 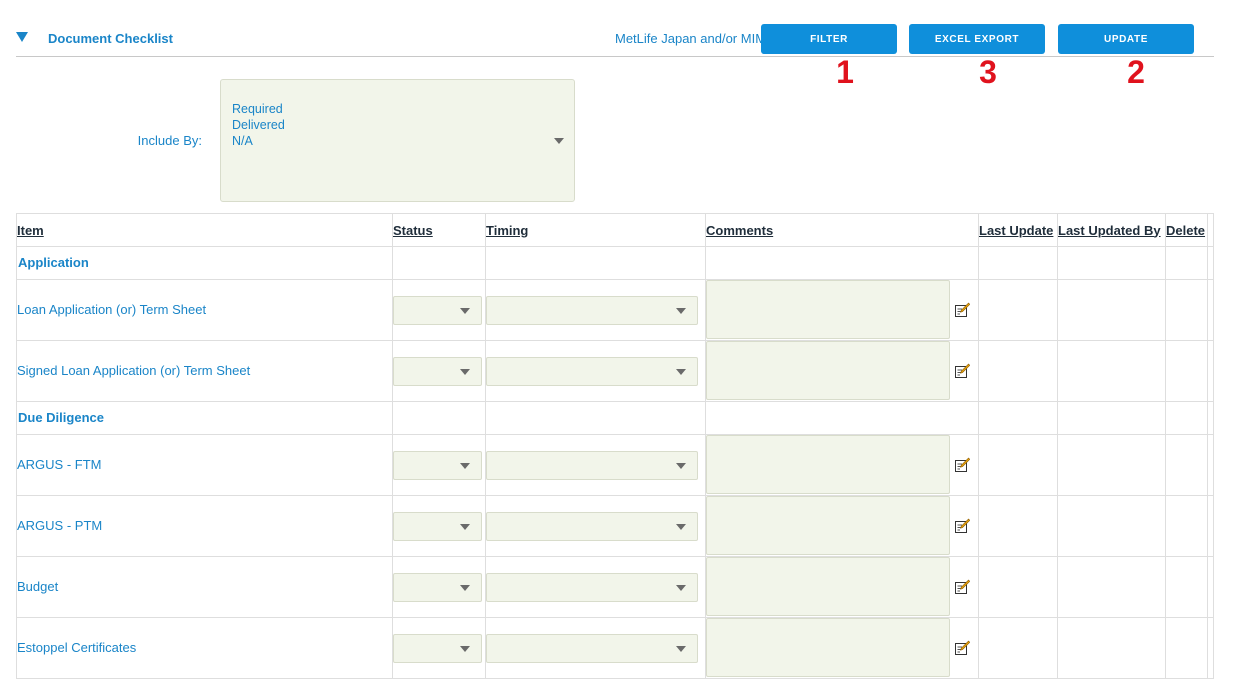 I want to click on group-cell: Due Diligence, so click(x=204, y=418).